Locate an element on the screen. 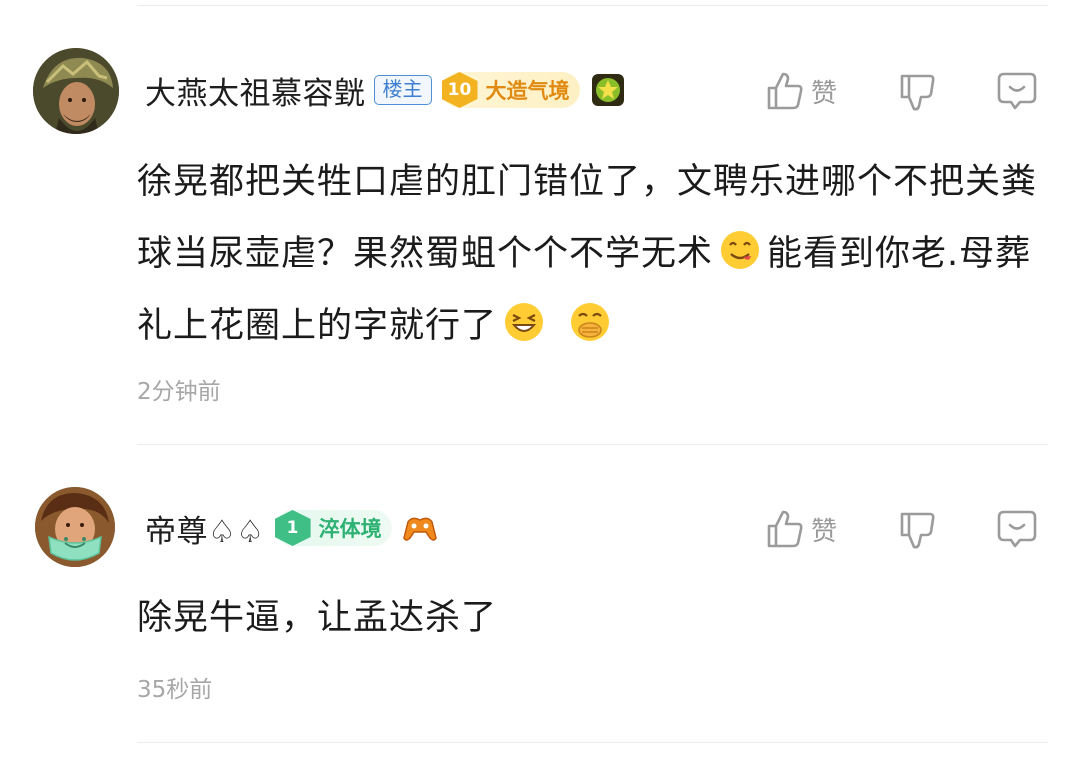 Image resolution: width=1080 pixels, height=758 pixels. level-title: 大造气境 is located at coordinates (527, 91).